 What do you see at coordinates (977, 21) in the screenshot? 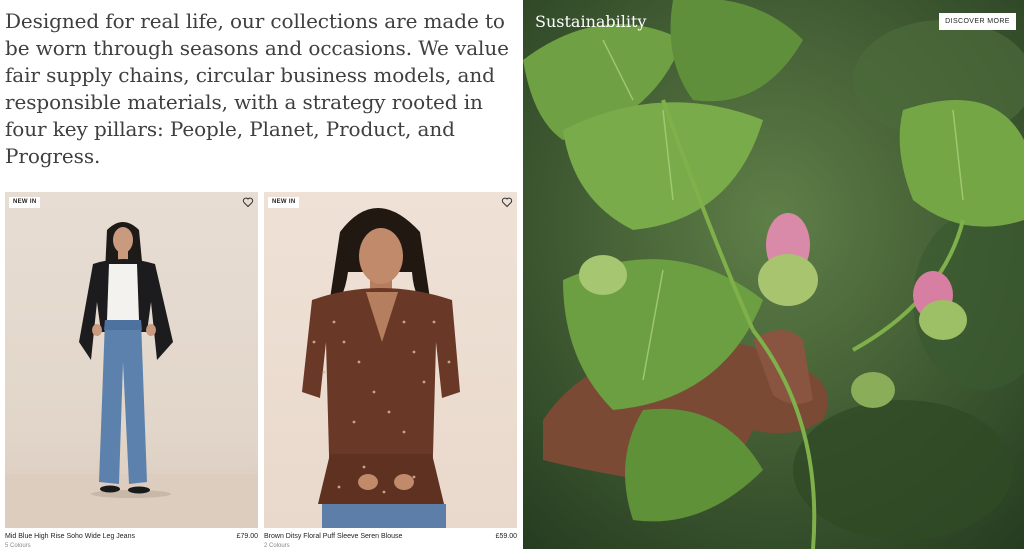
I see `discover-more-button: DISCOVER MORE` at bounding box center [977, 21].